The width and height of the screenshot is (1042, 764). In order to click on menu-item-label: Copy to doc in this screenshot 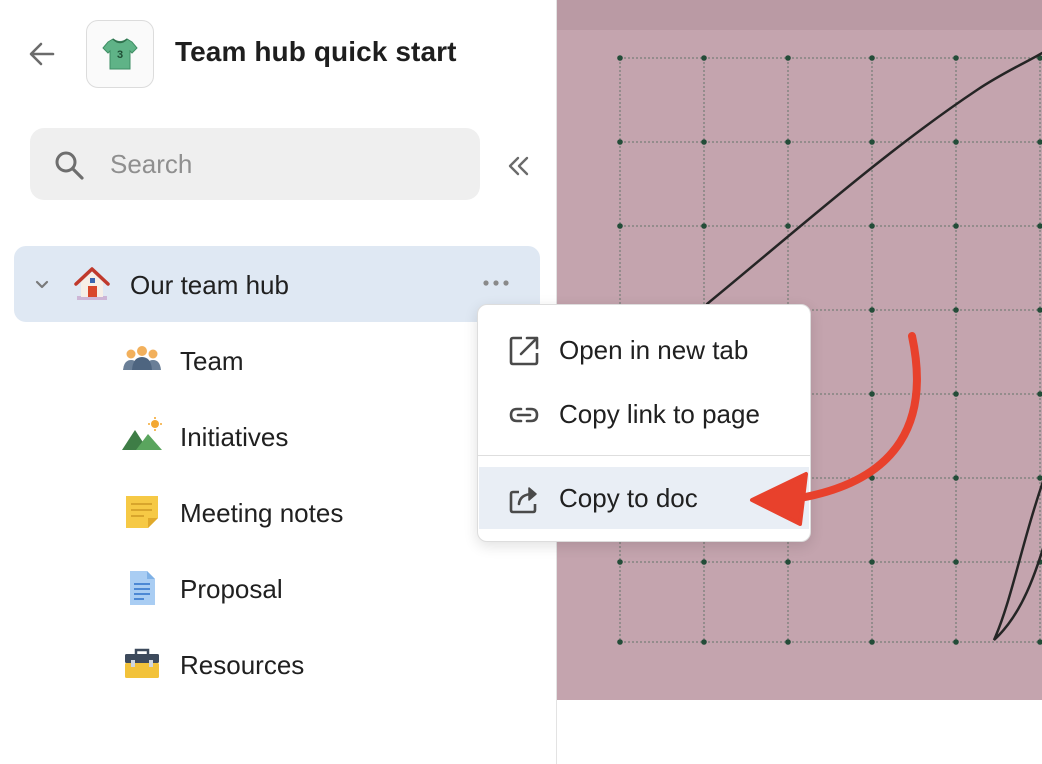, I will do `click(628, 498)`.